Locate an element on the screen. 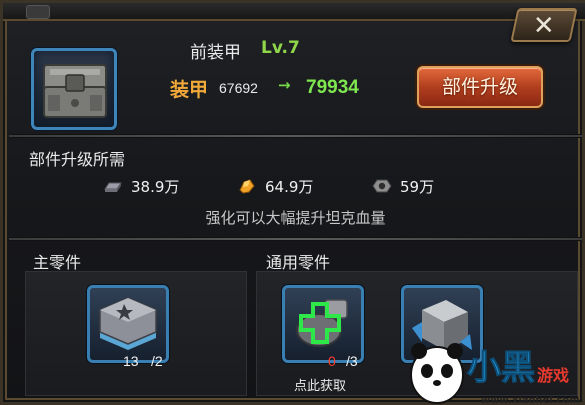 This screenshot has width=585, height=405. svg-text: www.xiaohei.com is located at coordinates (530, 400).